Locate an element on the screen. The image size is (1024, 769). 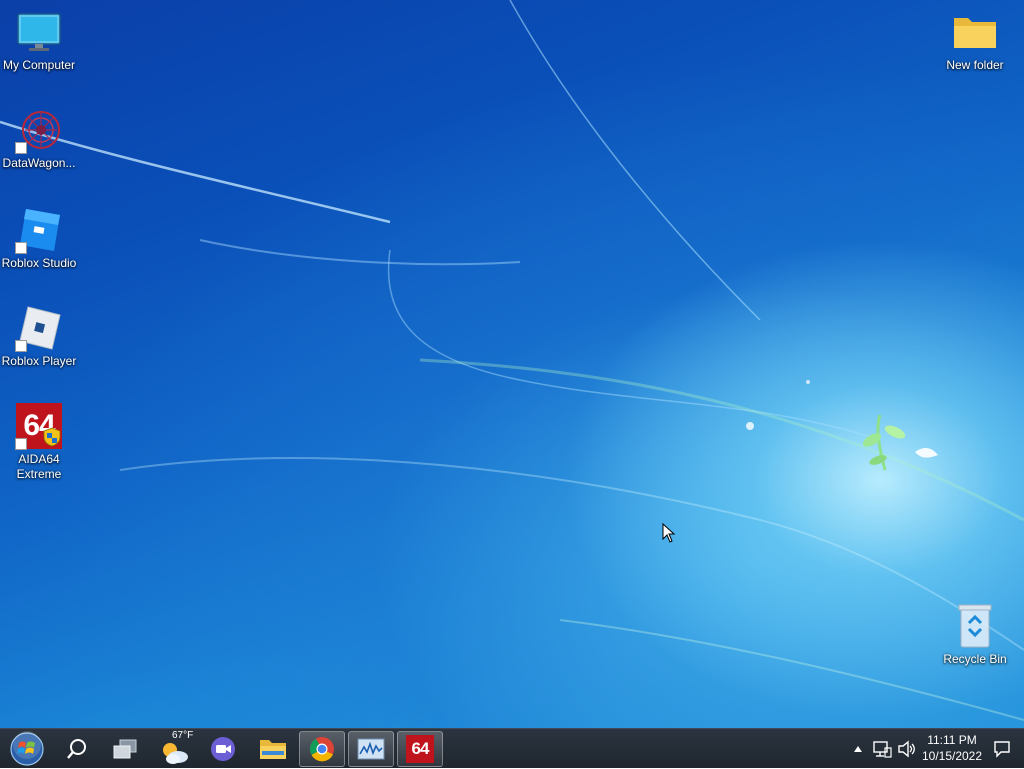
monitor-chart-icon is located at coordinates (371, 749).